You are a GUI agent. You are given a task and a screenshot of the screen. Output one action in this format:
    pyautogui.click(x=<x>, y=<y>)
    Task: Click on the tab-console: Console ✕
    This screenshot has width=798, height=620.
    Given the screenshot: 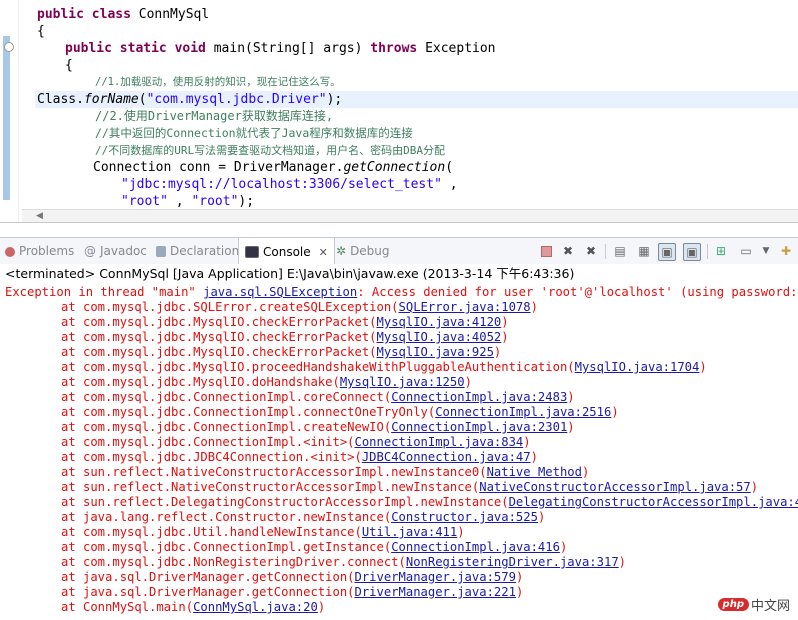 What is the action you would take?
    pyautogui.click(x=286, y=252)
    